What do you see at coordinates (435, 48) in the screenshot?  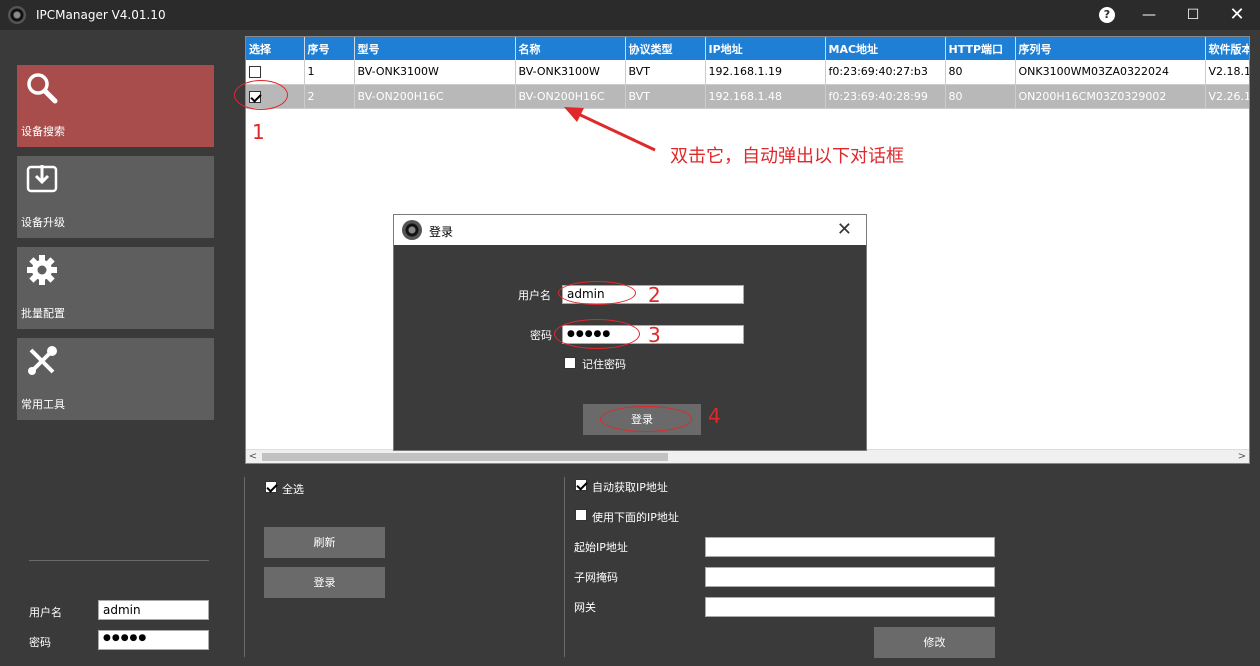 I see `column-header: 型号` at bounding box center [435, 48].